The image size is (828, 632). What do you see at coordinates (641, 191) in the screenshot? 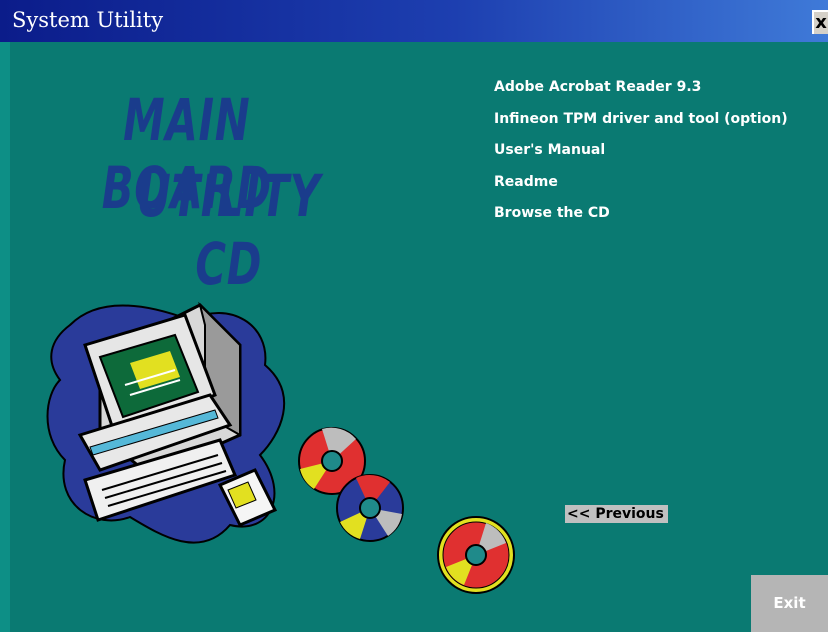
I see `menu-item-readme: Readme` at bounding box center [641, 191].